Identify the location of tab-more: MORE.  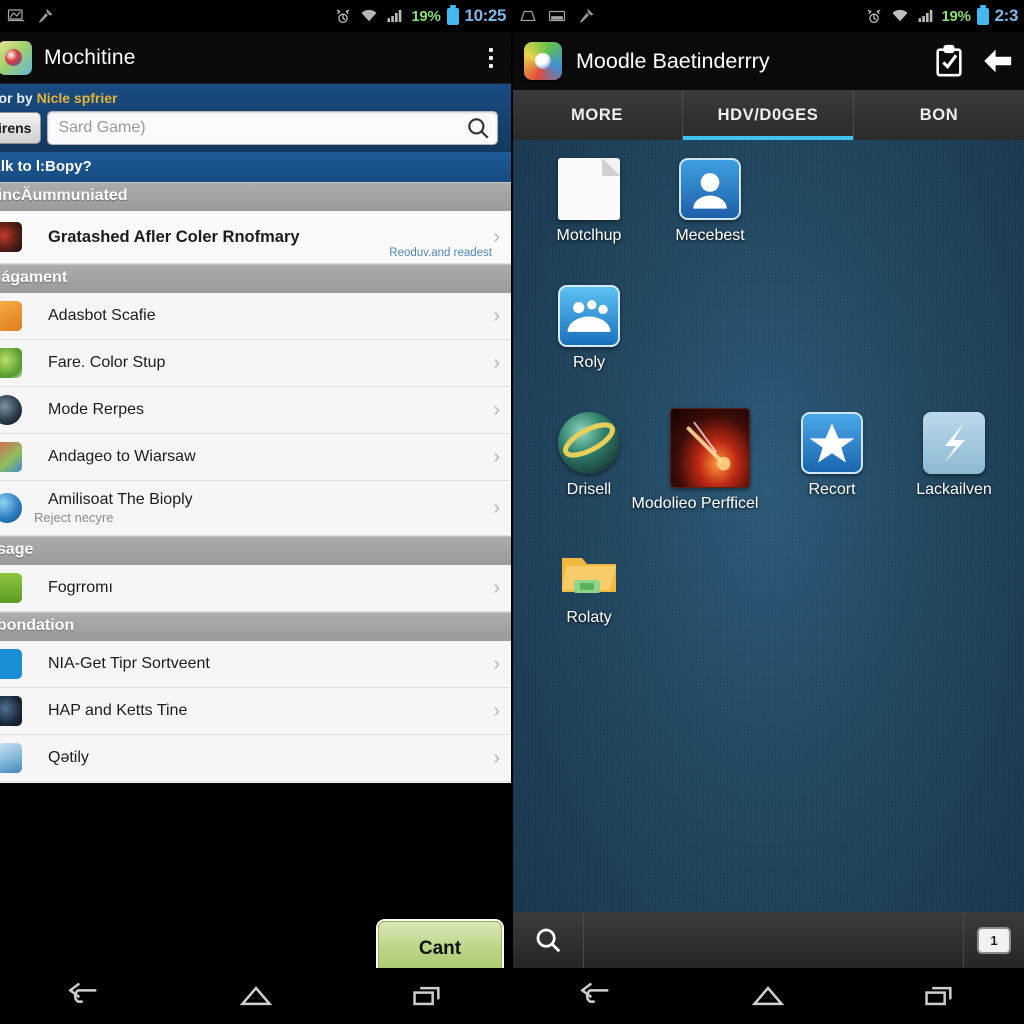
(597, 115).